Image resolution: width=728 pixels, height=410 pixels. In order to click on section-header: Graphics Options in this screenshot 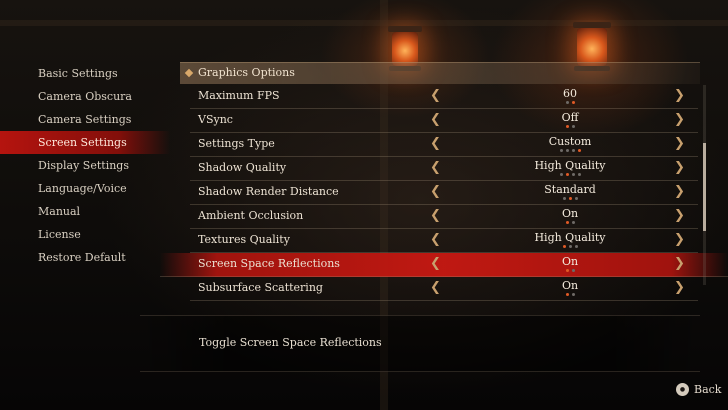, I will do `click(440, 73)`.